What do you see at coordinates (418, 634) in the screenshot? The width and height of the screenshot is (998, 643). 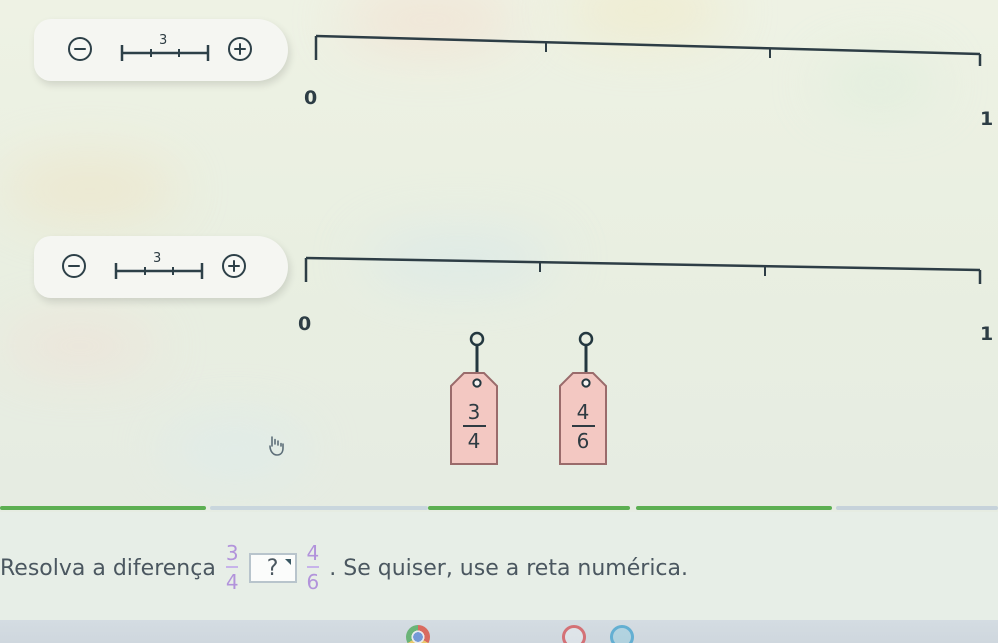 I see `chrome-icon` at bounding box center [418, 634].